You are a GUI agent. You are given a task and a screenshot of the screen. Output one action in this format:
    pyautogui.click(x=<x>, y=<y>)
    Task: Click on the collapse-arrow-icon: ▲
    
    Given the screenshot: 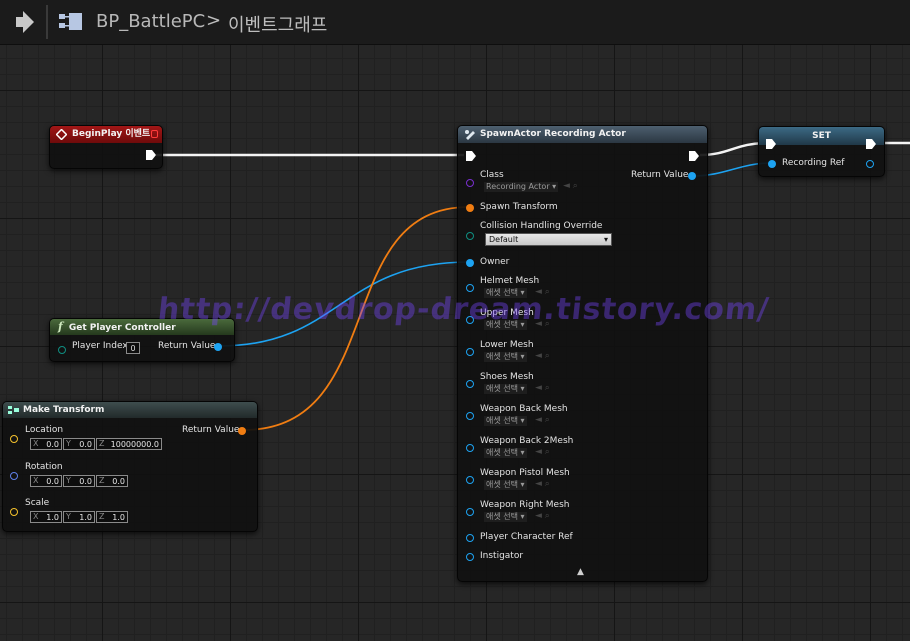 What is the action you would take?
    pyautogui.click(x=580, y=572)
    